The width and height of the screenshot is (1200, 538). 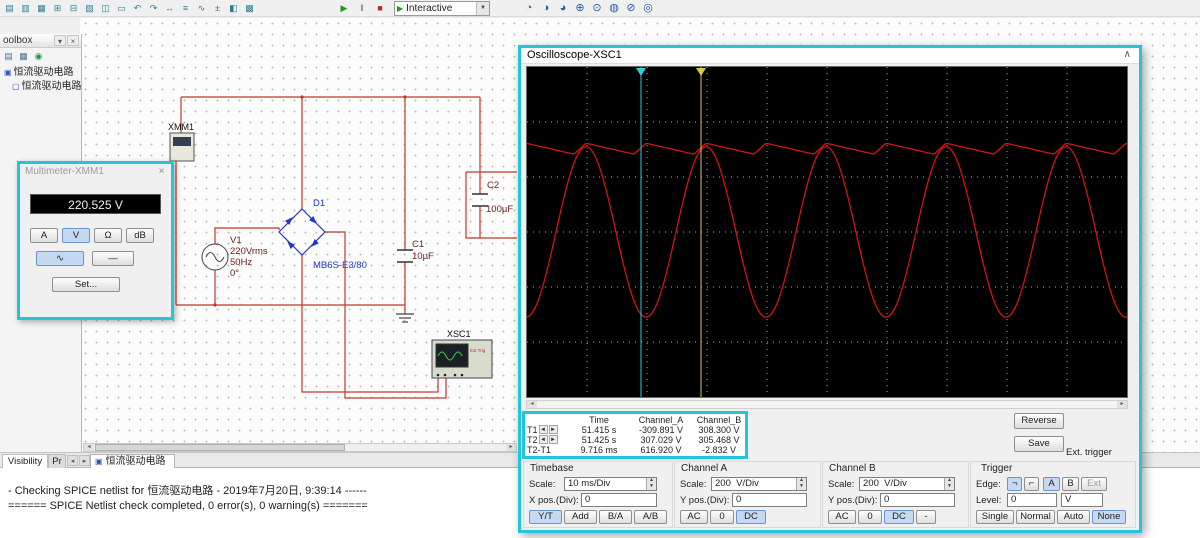 What do you see at coordinates (220, 447) in the screenshot?
I see `scrollbar-thumb` at bounding box center [220, 447].